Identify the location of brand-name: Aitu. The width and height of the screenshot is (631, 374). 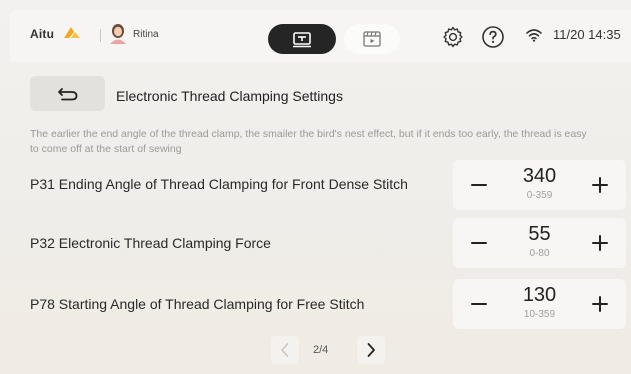
(42, 34).